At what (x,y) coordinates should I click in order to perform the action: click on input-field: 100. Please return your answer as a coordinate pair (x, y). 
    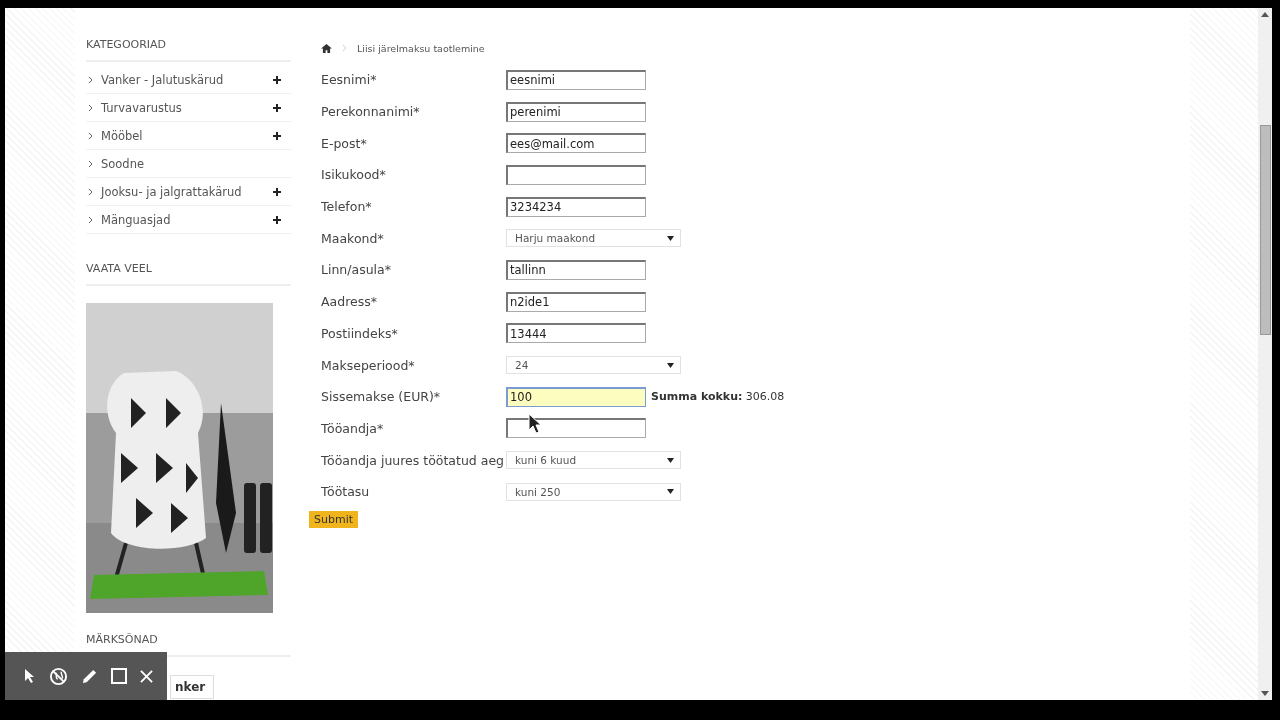
    Looking at the image, I should click on (576, 396).